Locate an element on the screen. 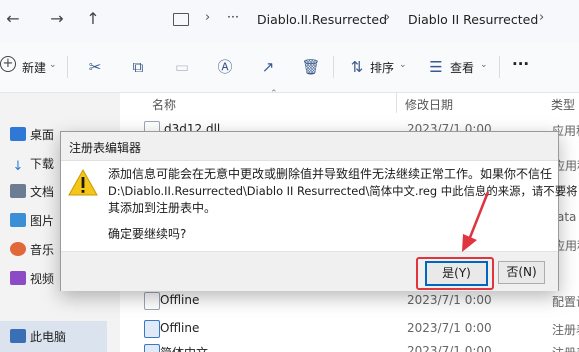 The height and width of the screenshot is (352, 579). annotation-arrow is located at coordinates (476, 221).